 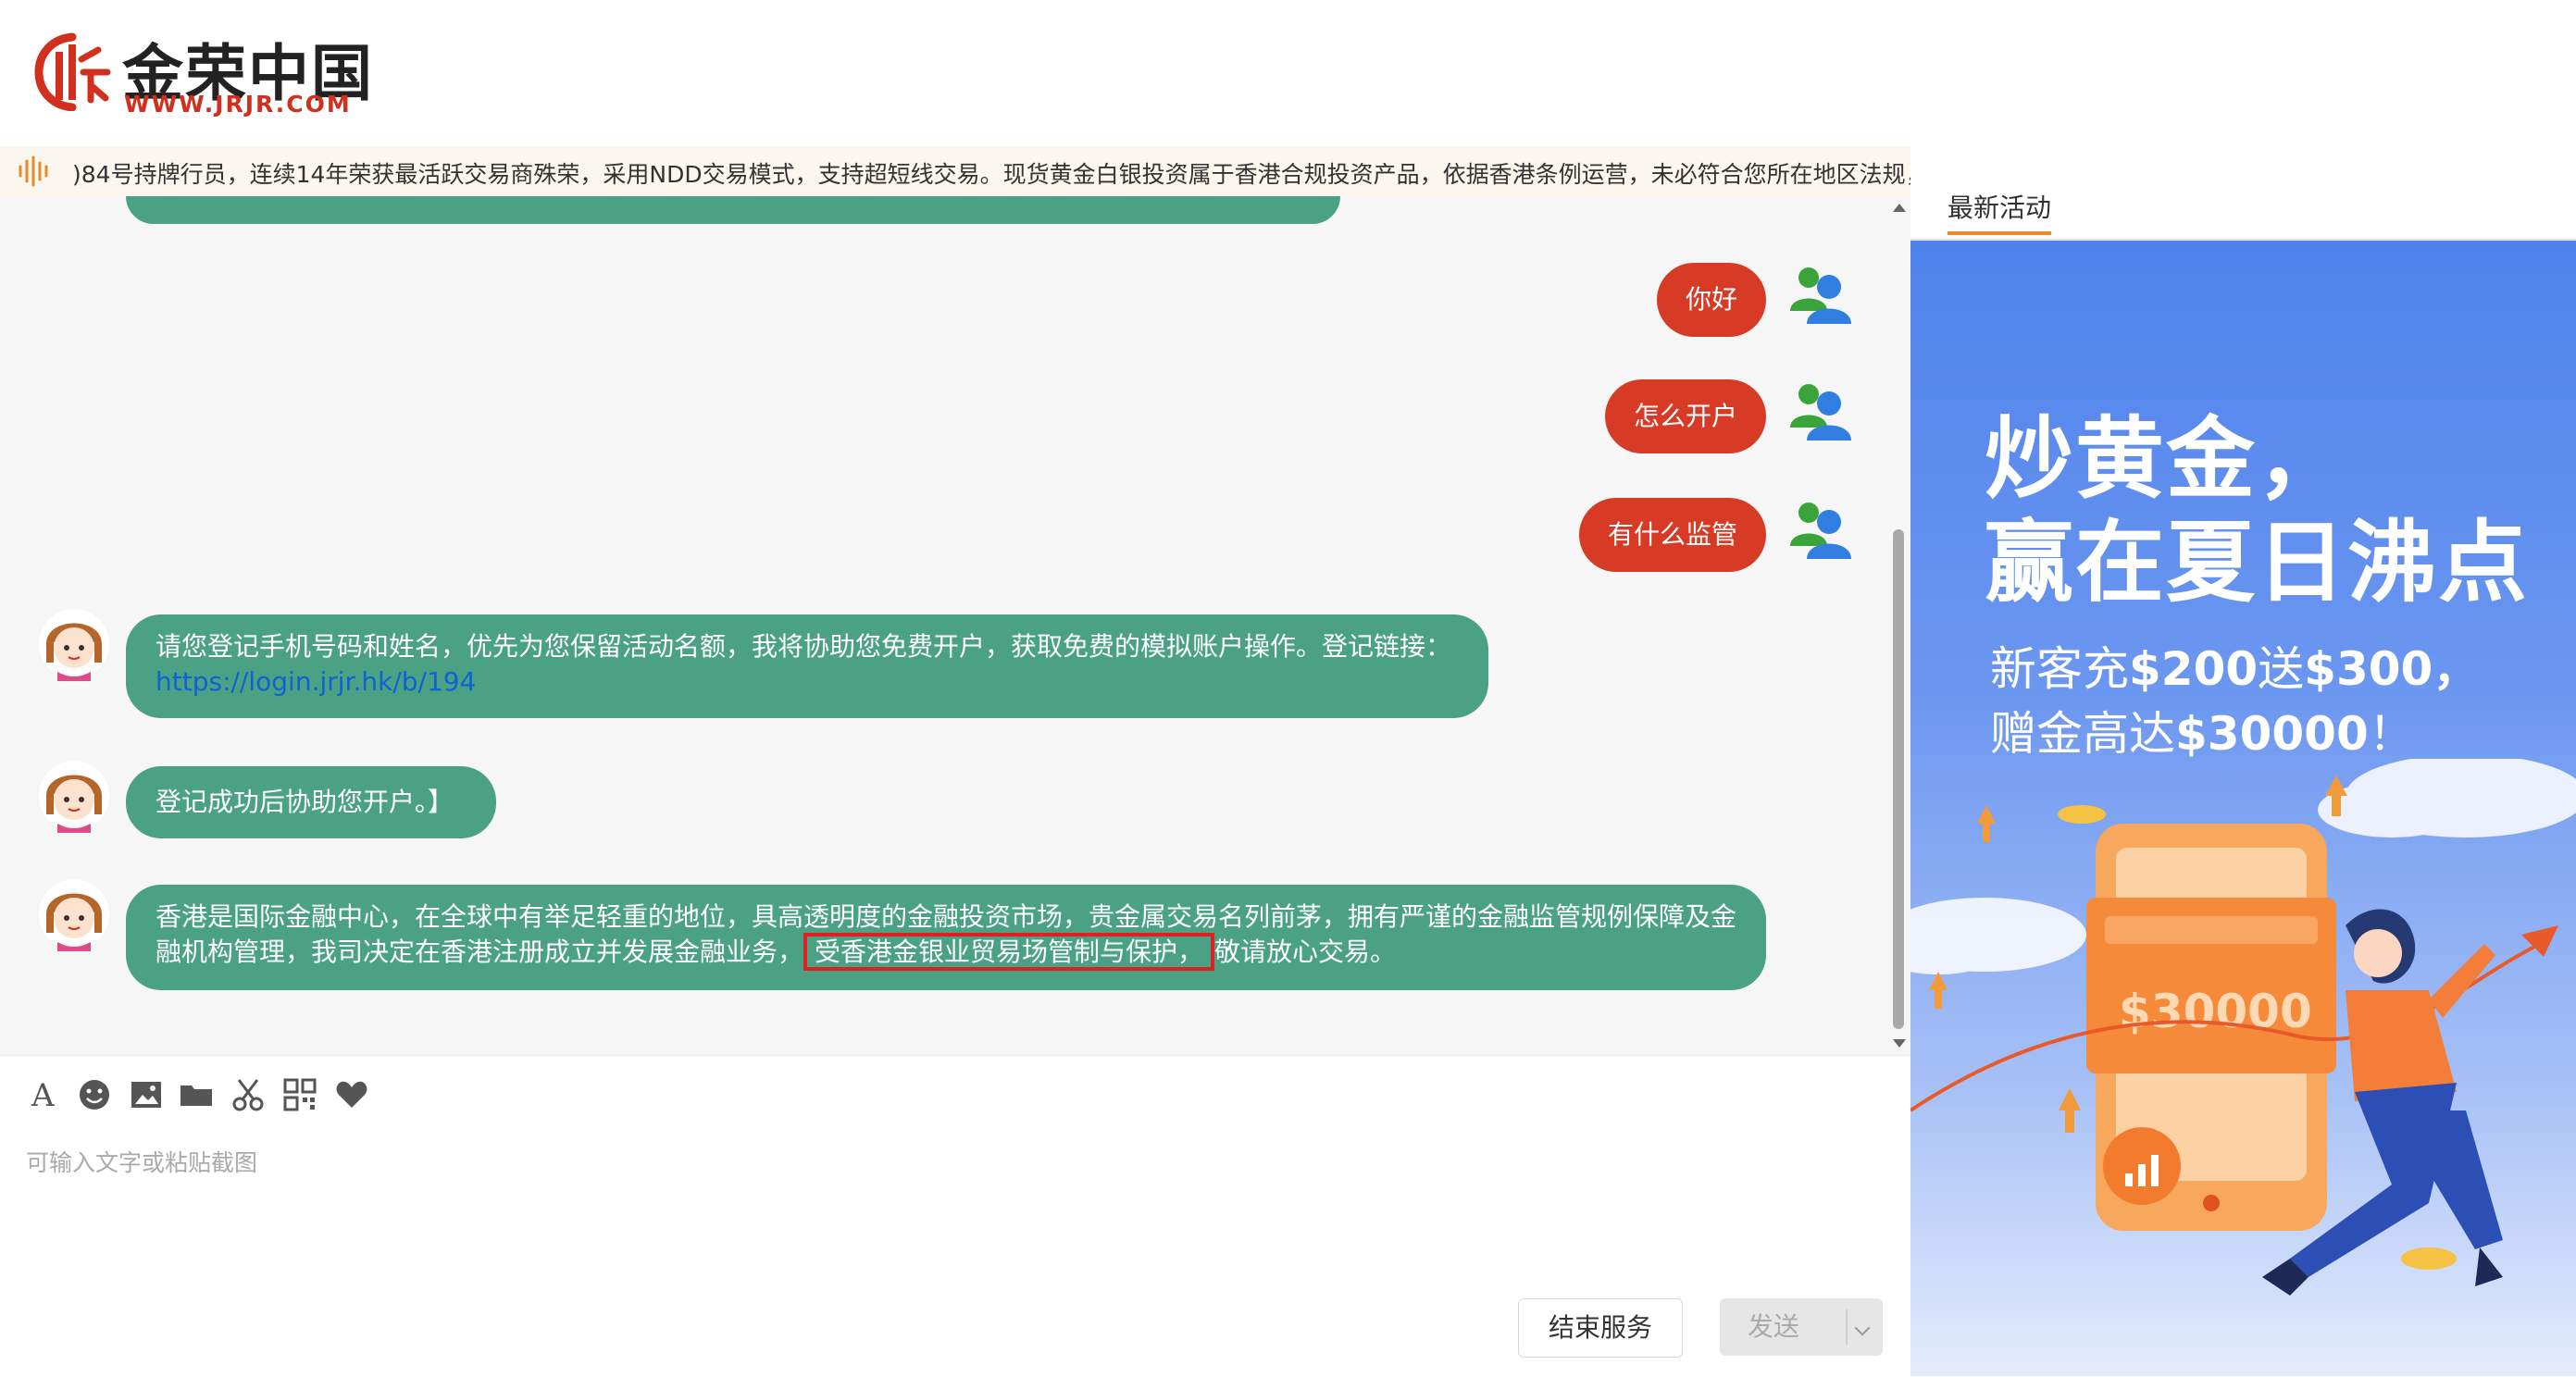 What do you see at coordinates (1999, 233) in the screenshot?
I see `active-tab-indicator` at bounding box center [1999, 233].